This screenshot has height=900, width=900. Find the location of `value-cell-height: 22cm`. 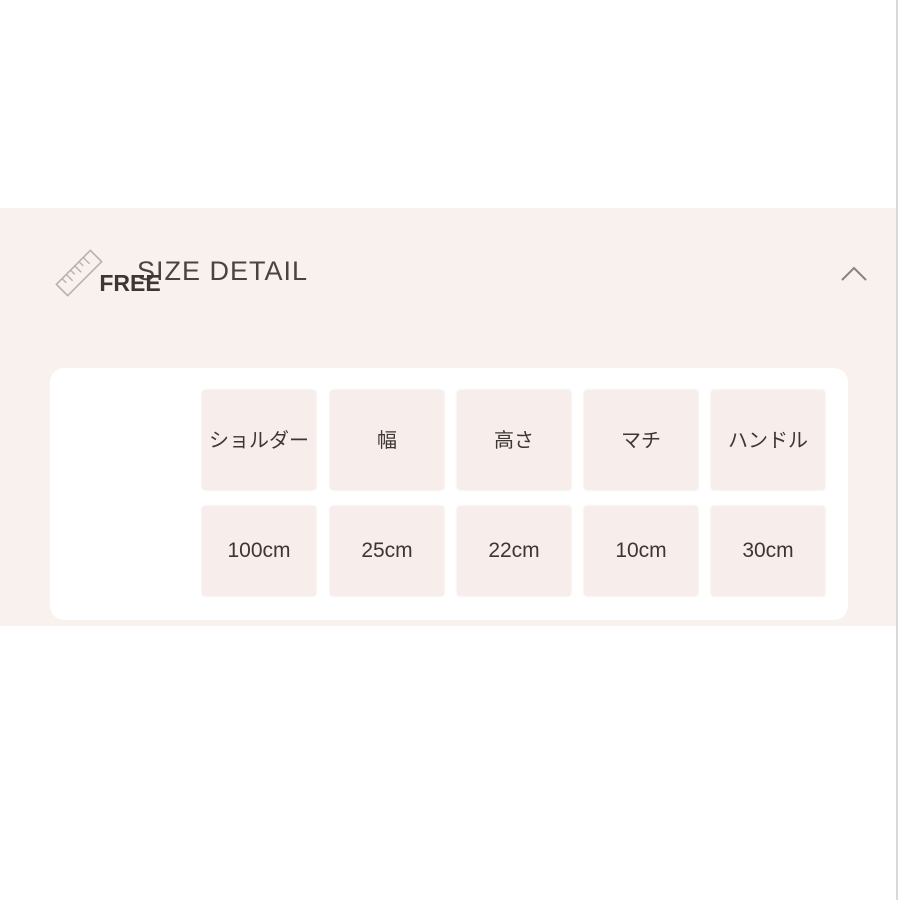

value-cell-height: 22cm is located at coordinates (514, 551).